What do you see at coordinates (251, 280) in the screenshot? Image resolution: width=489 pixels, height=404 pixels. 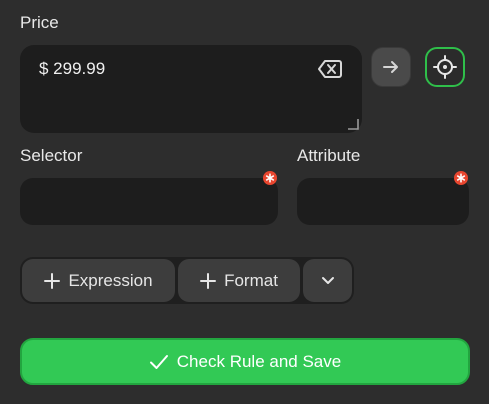 I see `format-label: Format` at bounding box center [251, 280].